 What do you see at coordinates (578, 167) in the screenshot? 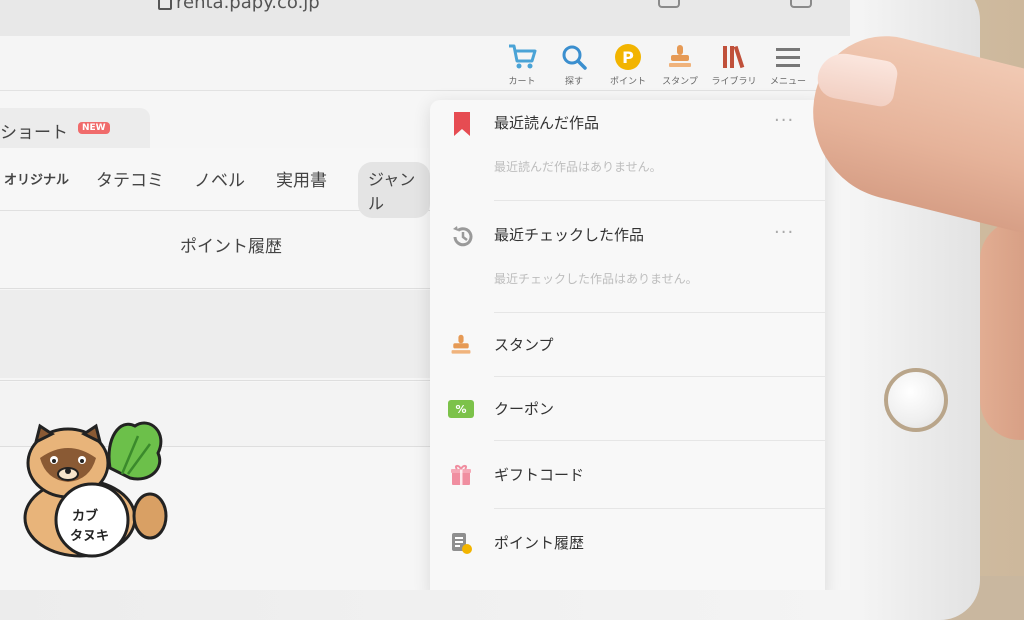
I see `recent-read-empty: 最近読んだ作品はありません。` at bounding box center [578, 167].